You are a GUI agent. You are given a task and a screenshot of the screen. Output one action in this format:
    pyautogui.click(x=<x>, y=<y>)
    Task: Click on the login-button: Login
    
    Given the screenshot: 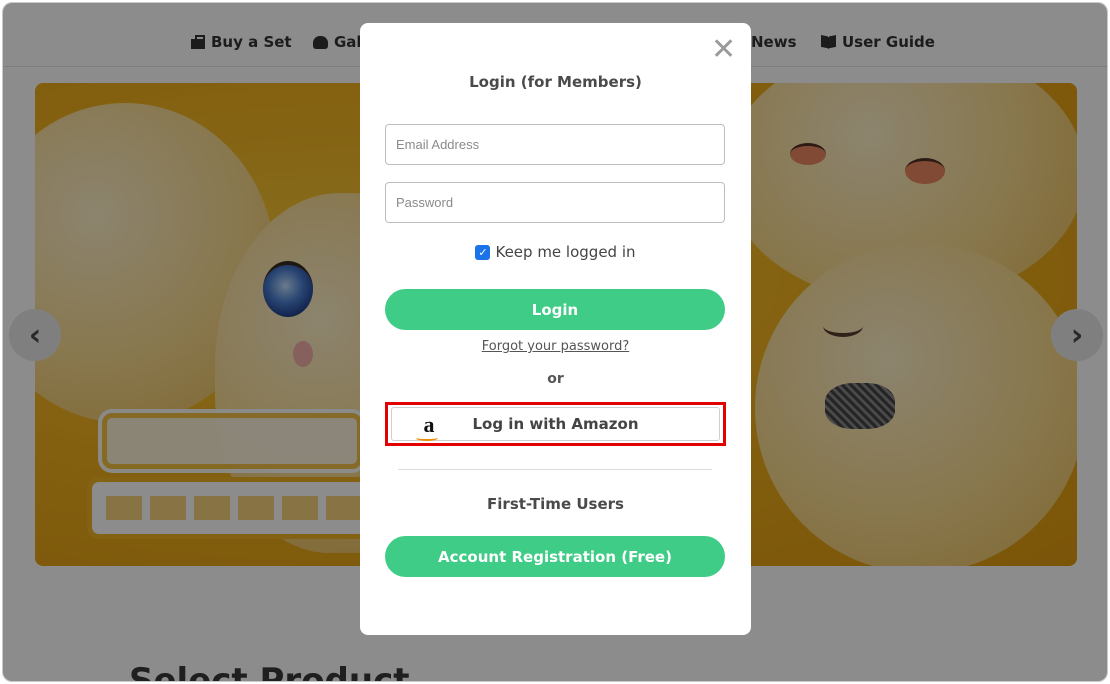 What is the action you would take?
    pyautogui.click(x=555, y=309)
    